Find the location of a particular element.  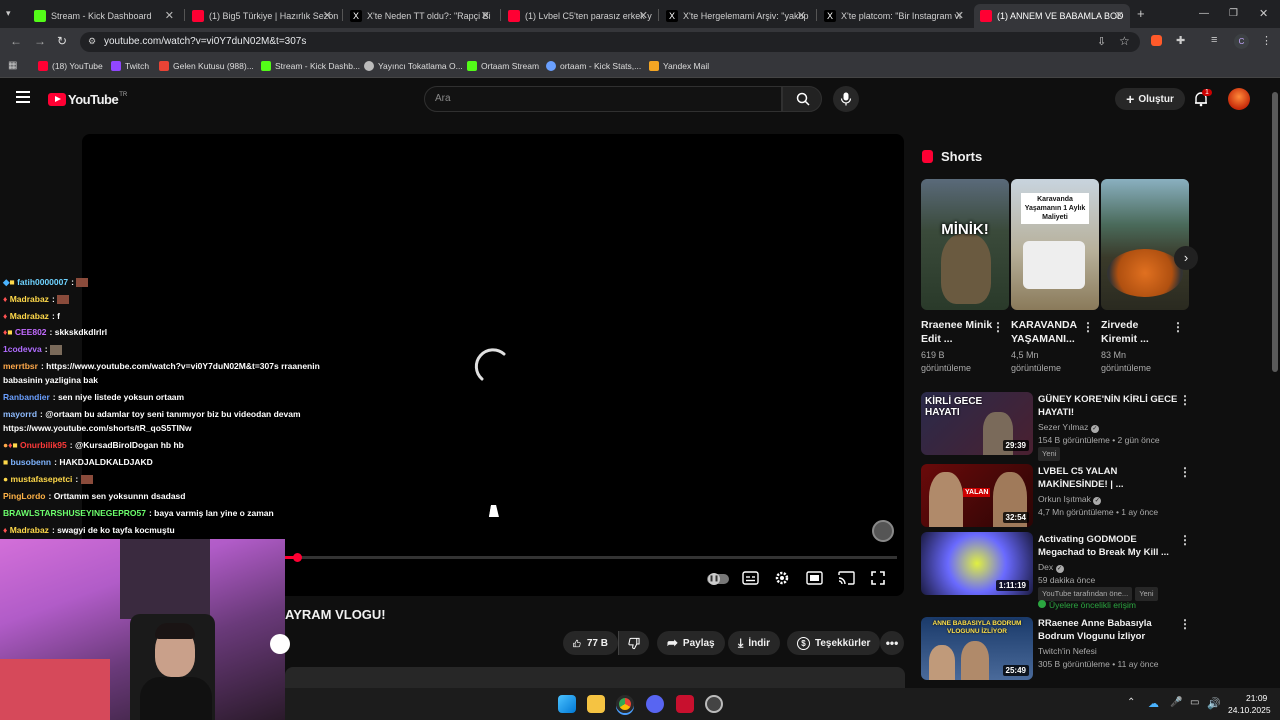

browser-tab: X X'te Neden TT oldu?: "Rapçi Bi ✕ is located at coordinates (420, 16).